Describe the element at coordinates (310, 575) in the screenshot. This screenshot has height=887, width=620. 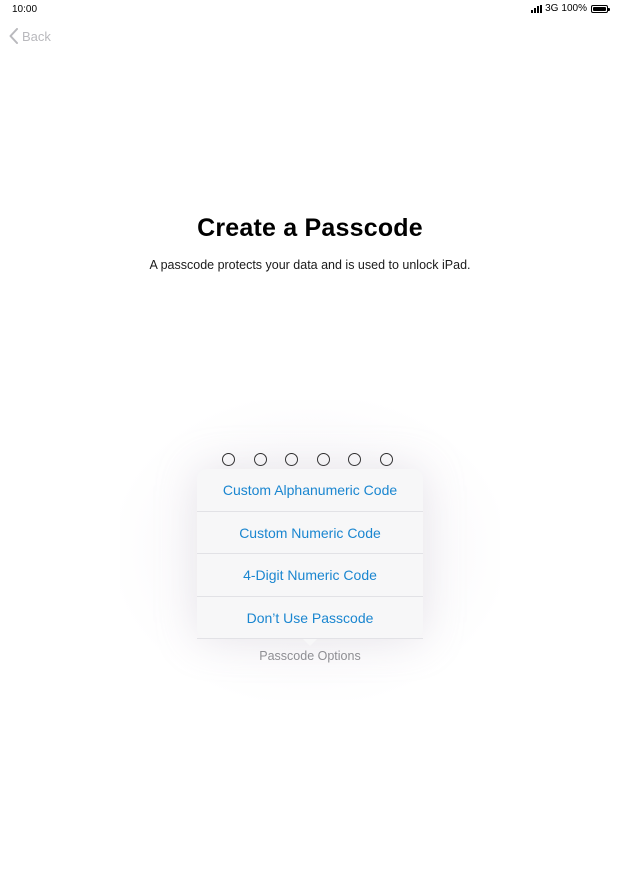
I see `menu-item-4-digit: 4-Digit Numeric Code` at that location.